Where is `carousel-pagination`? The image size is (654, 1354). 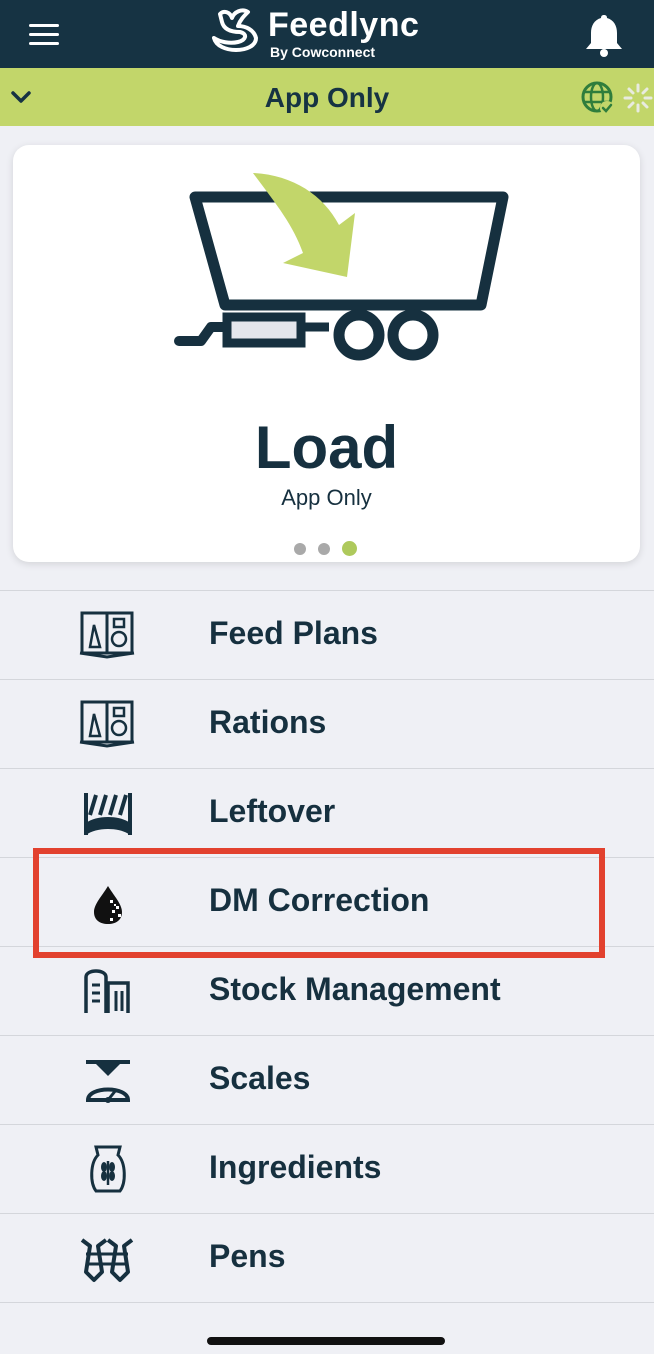
carousel-pagination is located at coordinates (329, 549).